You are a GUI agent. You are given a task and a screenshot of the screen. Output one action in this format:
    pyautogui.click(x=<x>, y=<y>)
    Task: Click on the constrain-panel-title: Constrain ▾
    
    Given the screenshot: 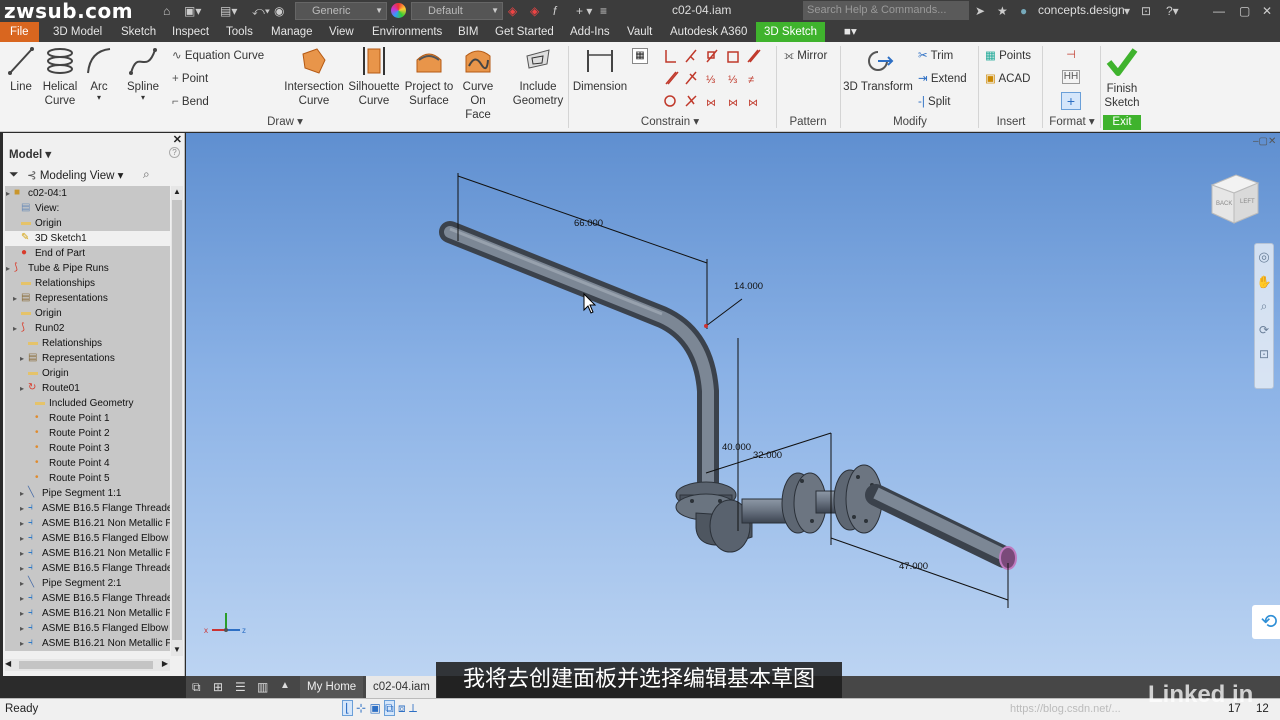 What is the action you would take?
    pyautogui.click(x=670, y=122)
    